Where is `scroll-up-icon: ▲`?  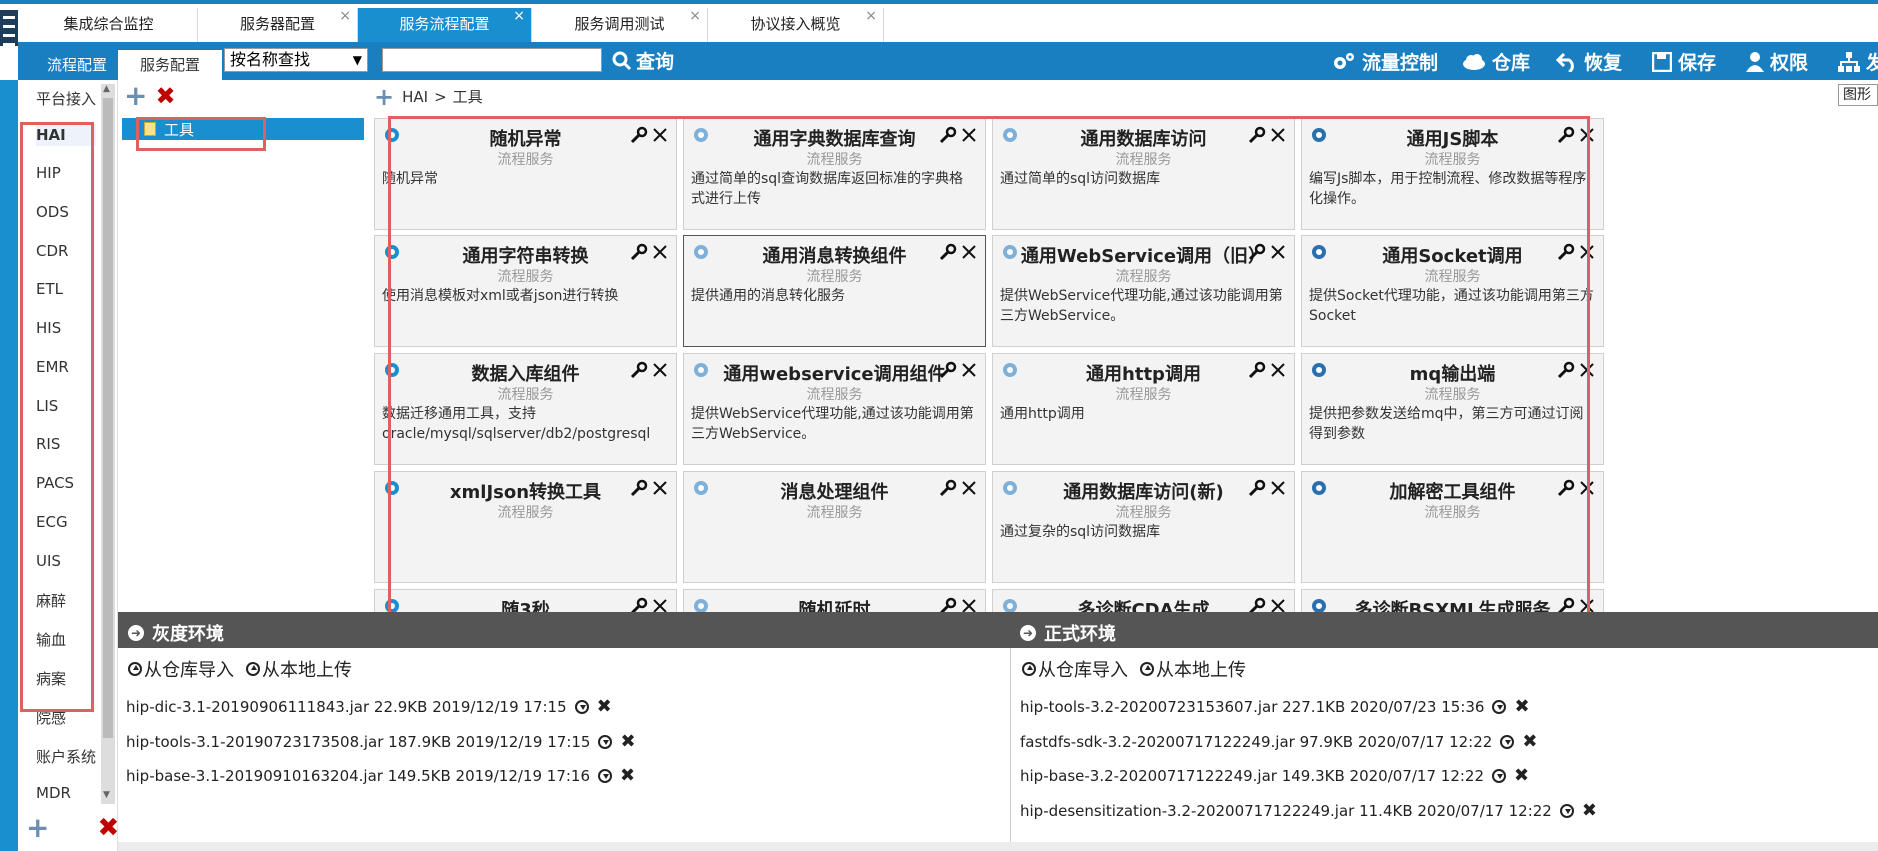 scroll-up-icon: ▲ is located at coordinates (106, 89).